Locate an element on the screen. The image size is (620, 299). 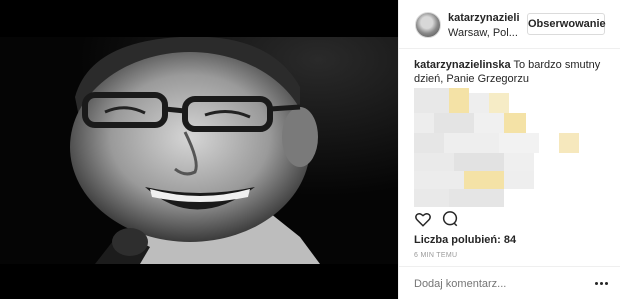
likes-count: Liczba polubień: 84 is located at coordinates (465, 240).